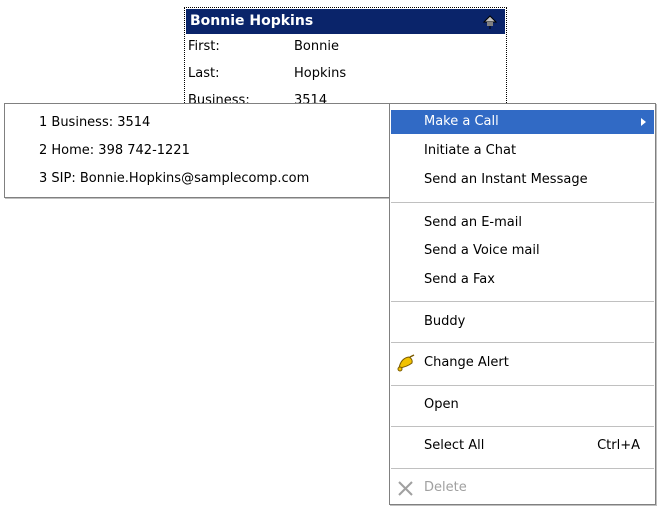 The height and width of the screenshot is (508, 658). What do you see at coordinates (643, 122) in the screenshot?
I see `submenu-arrow-icon` at bounding box center [643, 122].